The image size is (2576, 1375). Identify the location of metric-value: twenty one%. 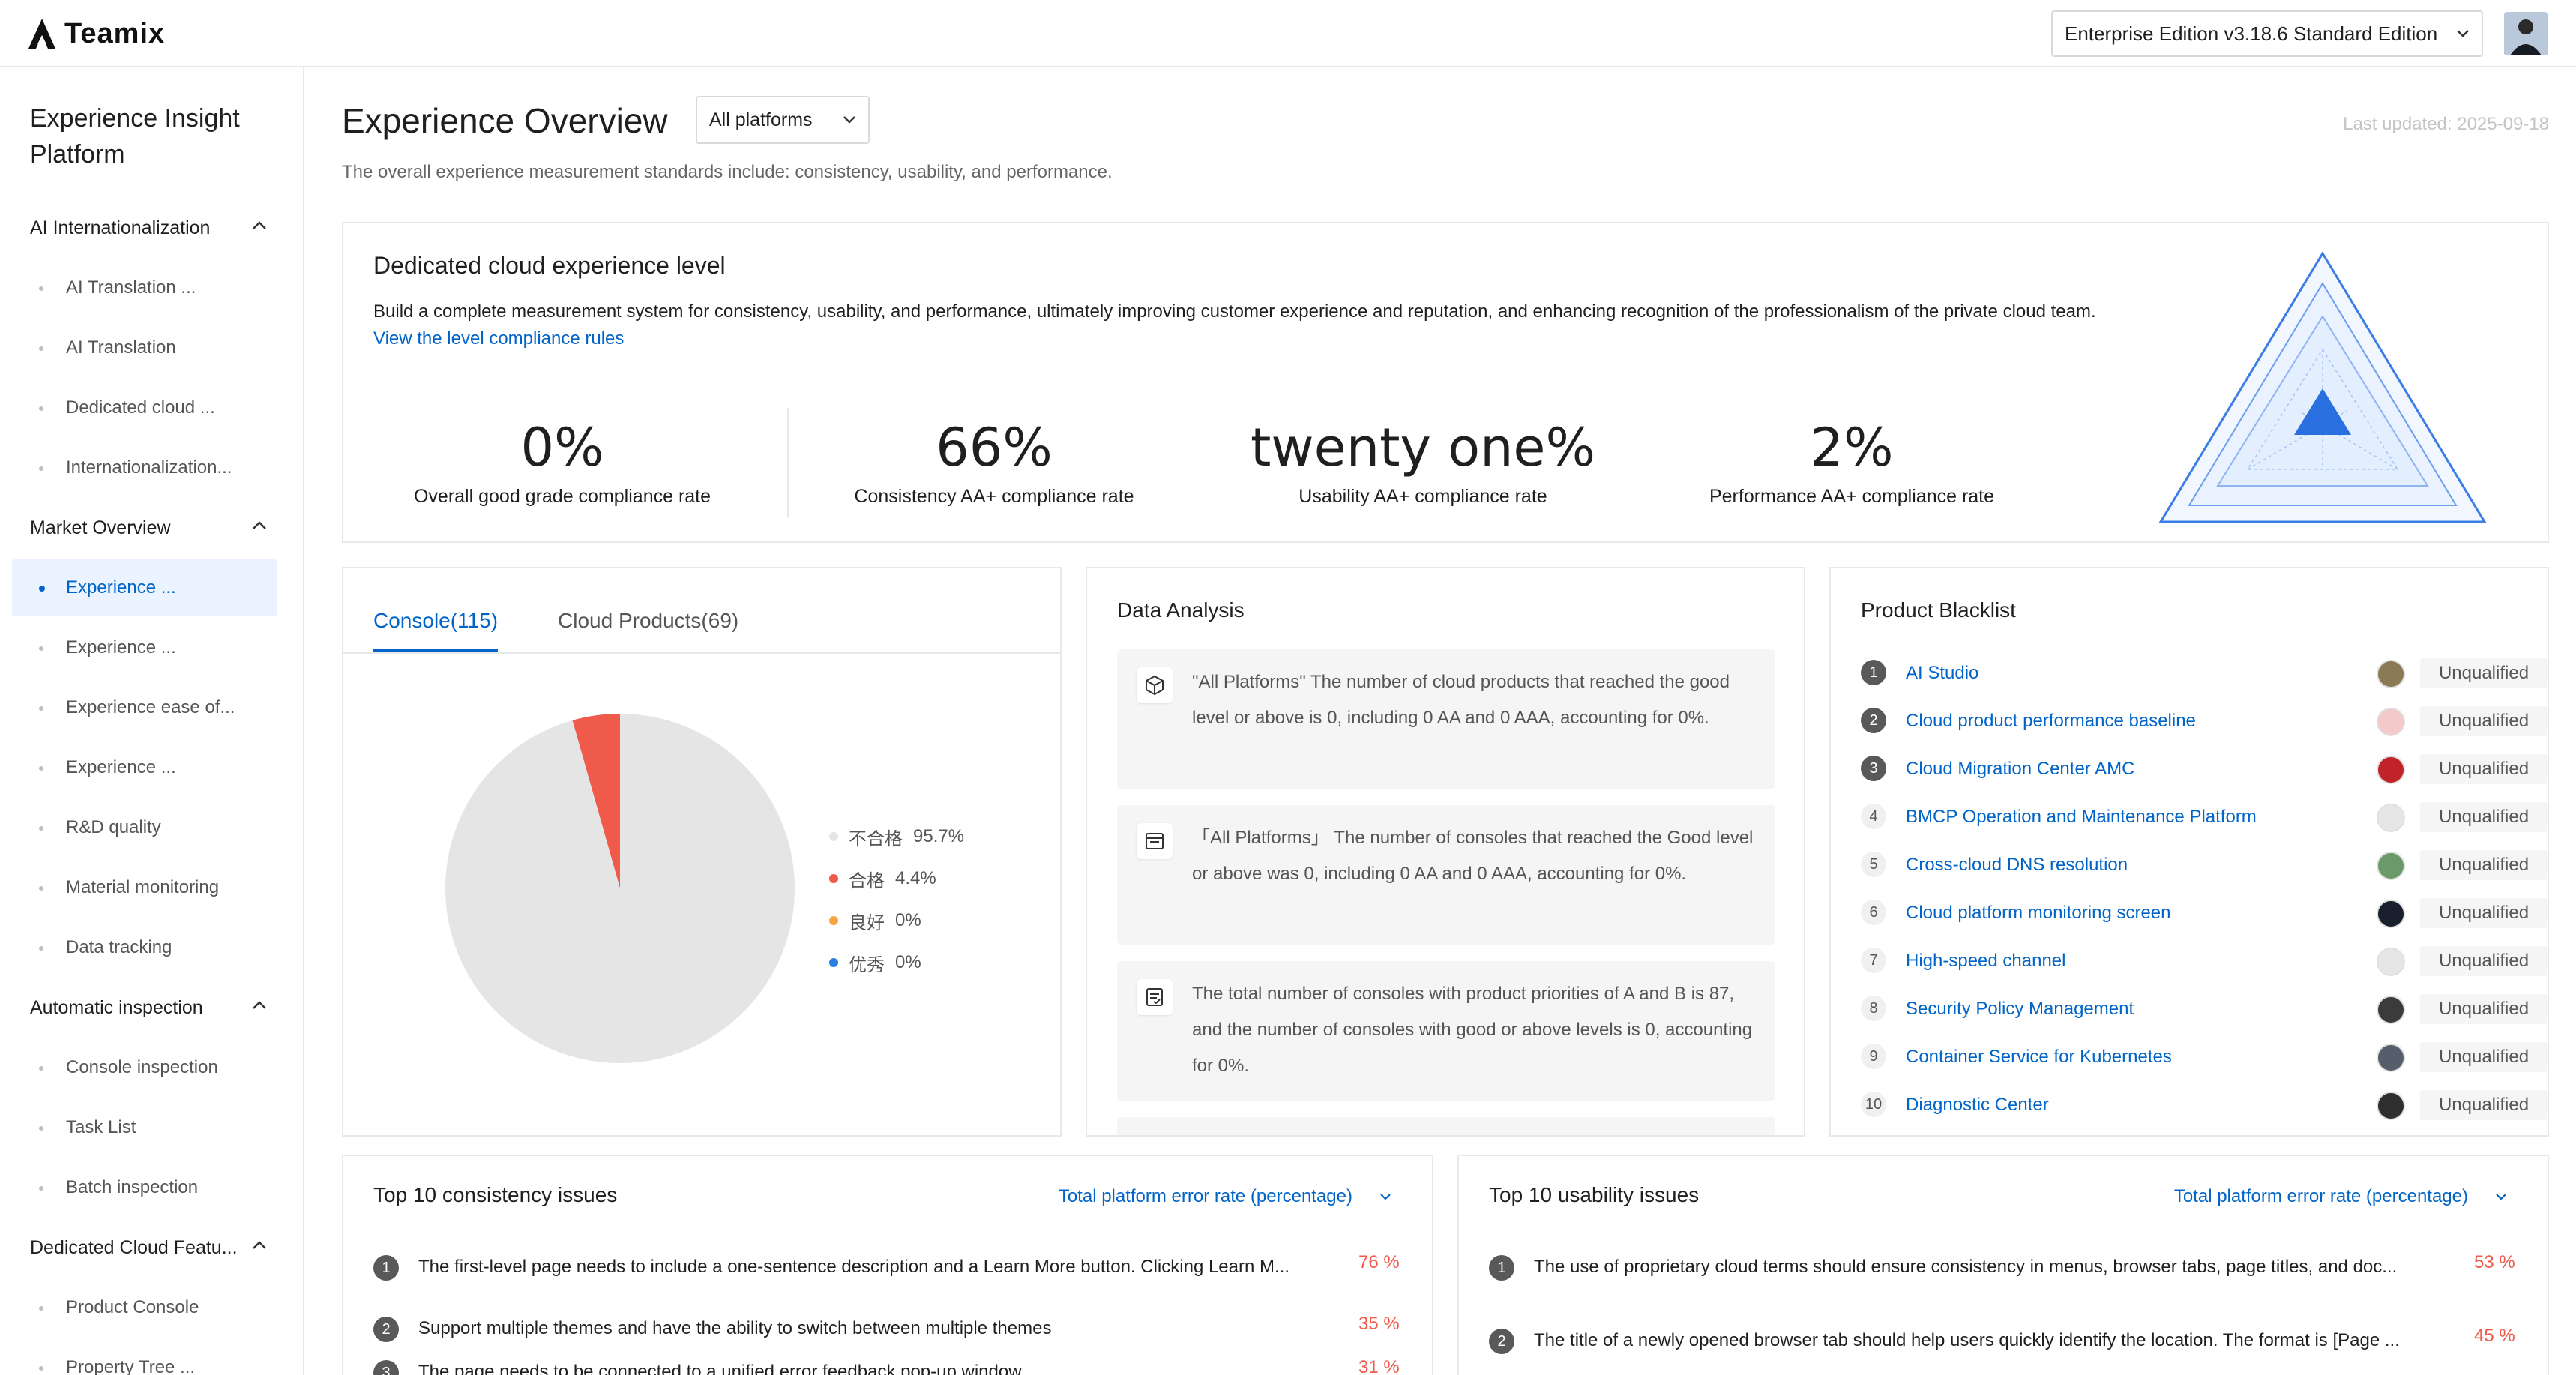
(1423, 447).